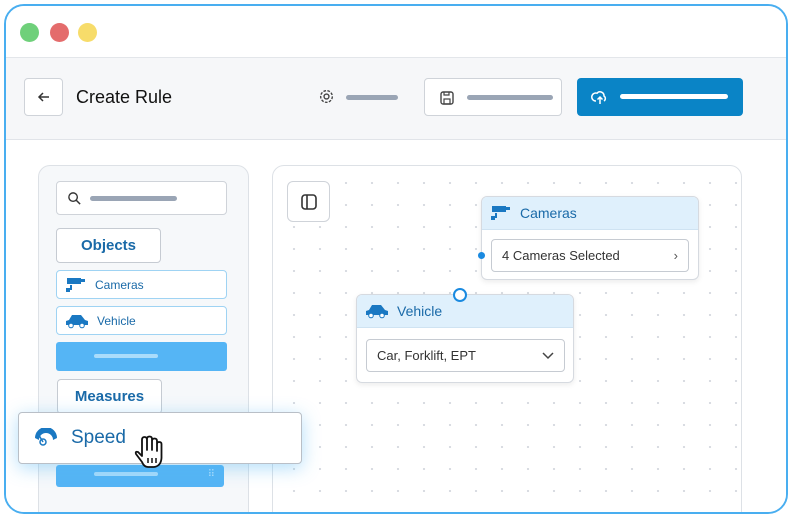 Image resolution: width=790 pixels, height=514 pixels. What do you see at coordinates (148, 451) in the screenshot?
I see `hand-cursor-icon` at bounding box center [148, 451].